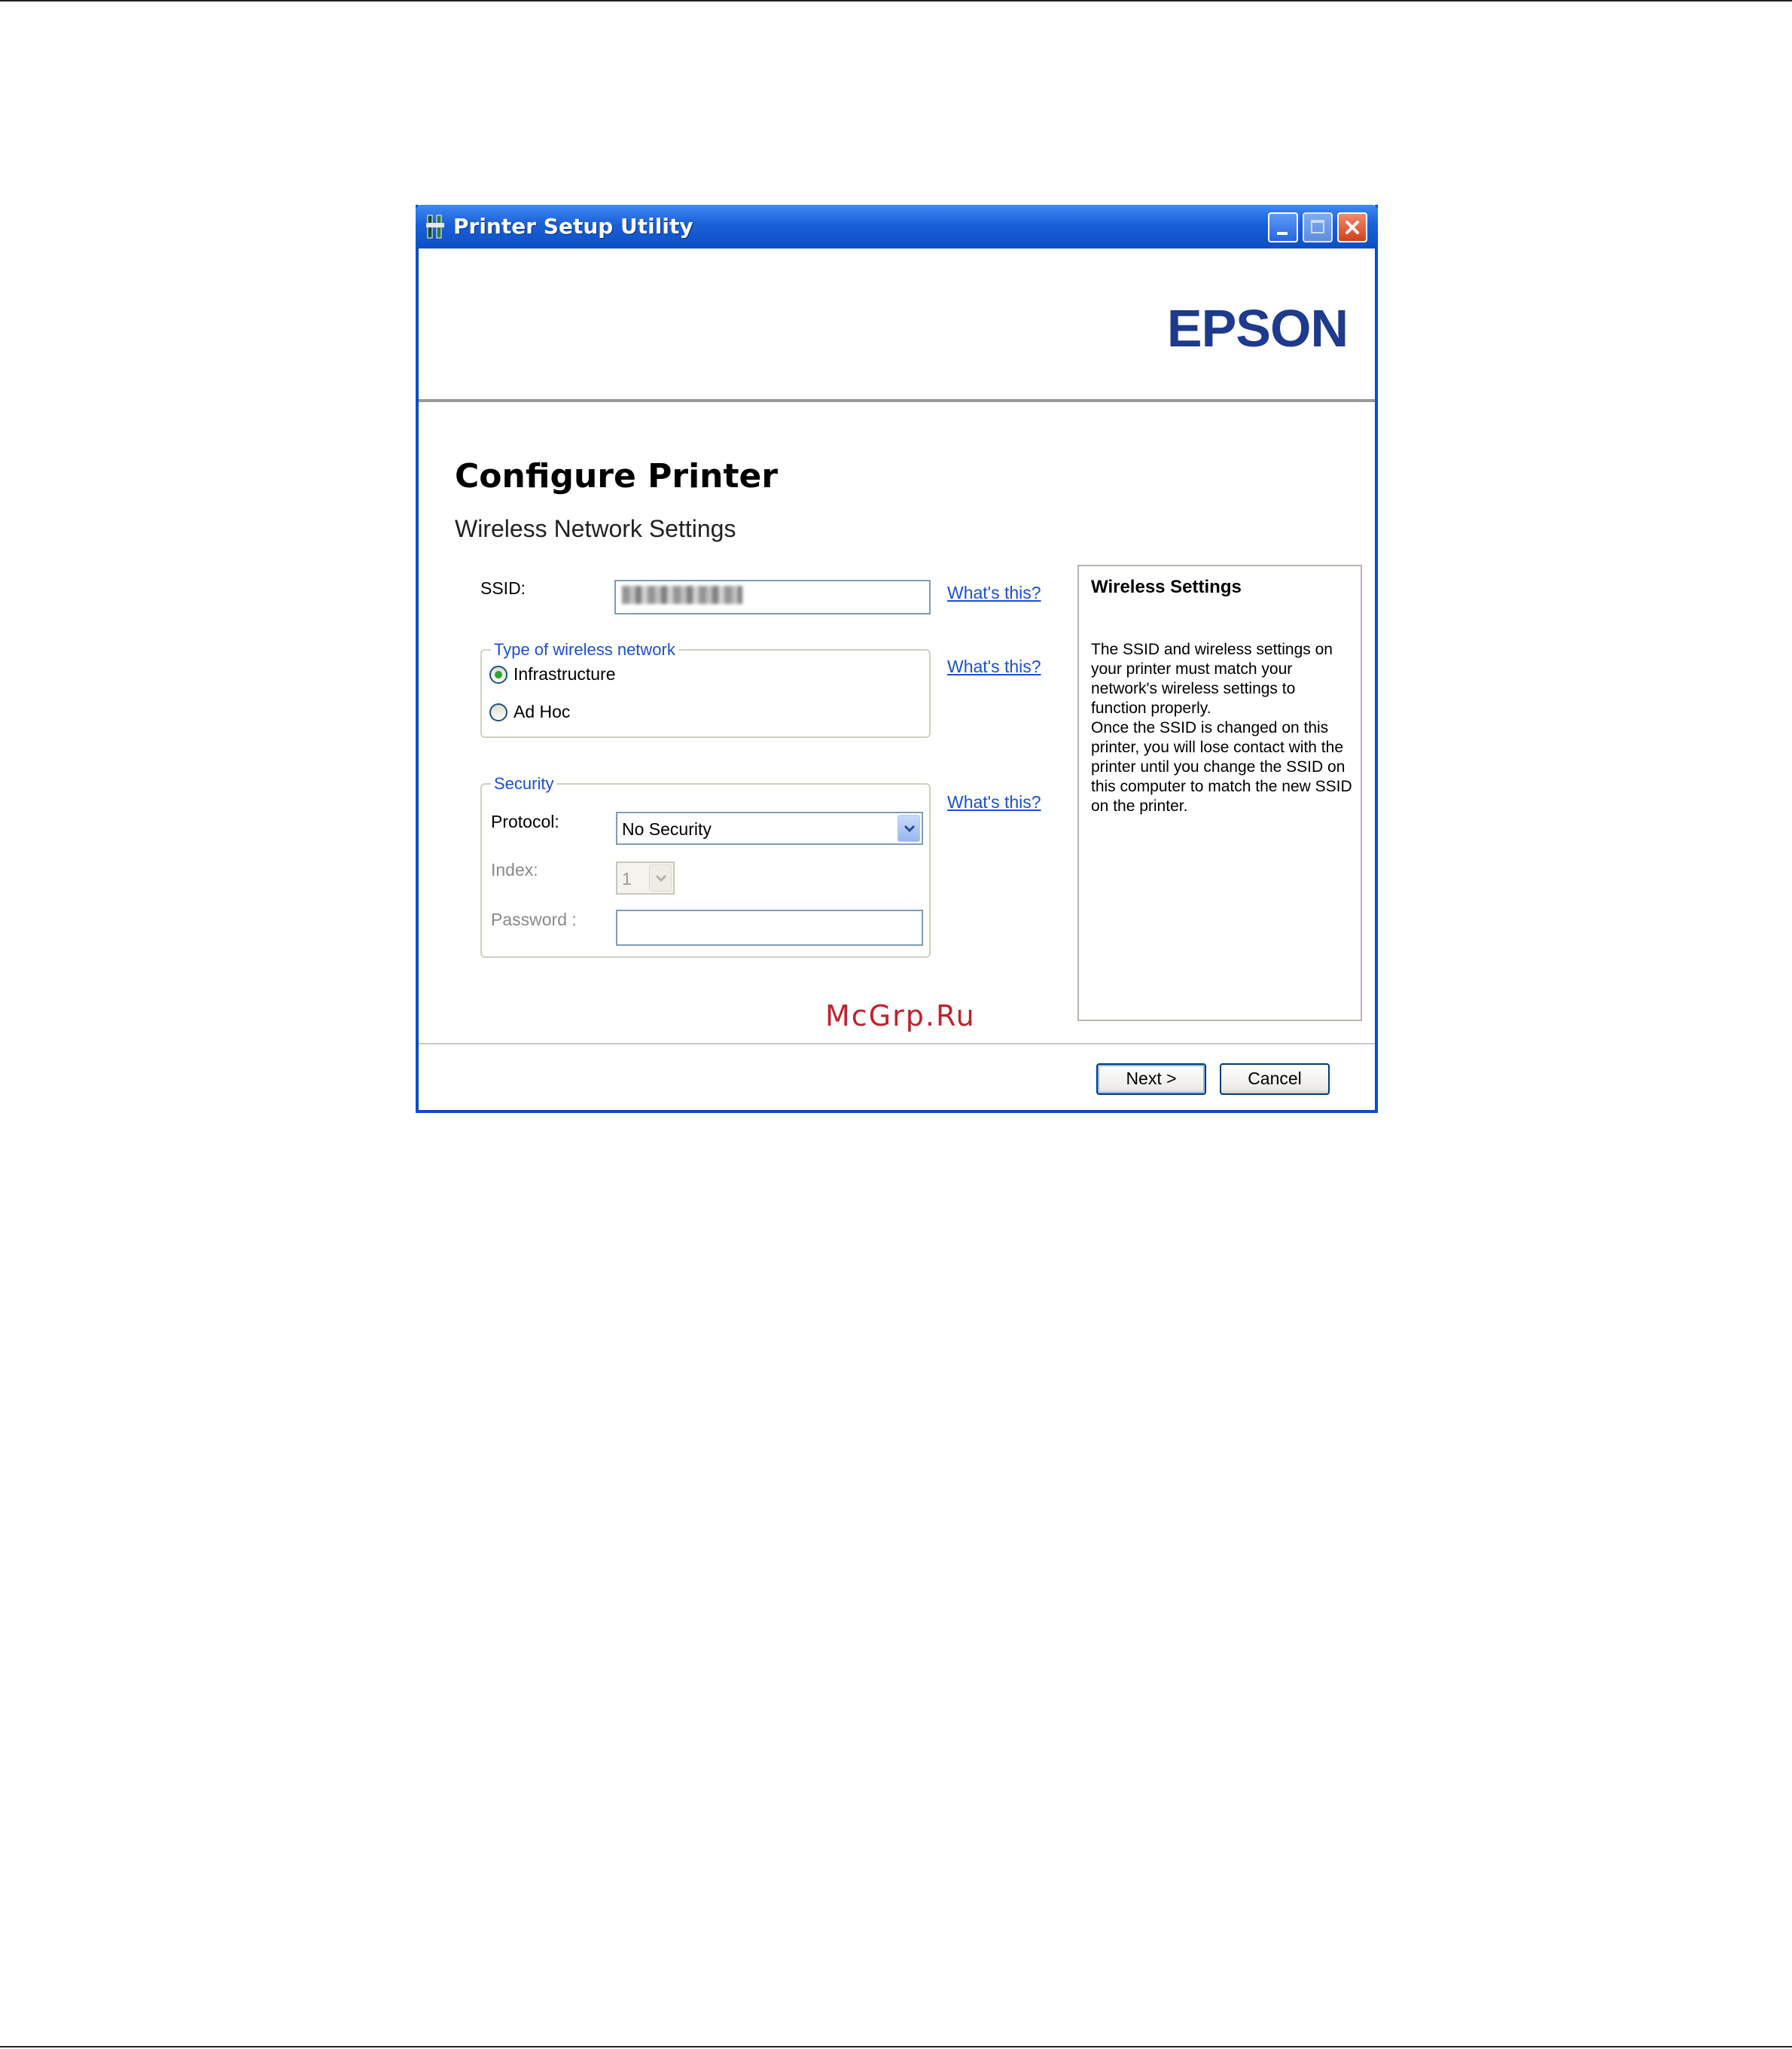  I want to click on index-dropdown-button, so click(660, 878).